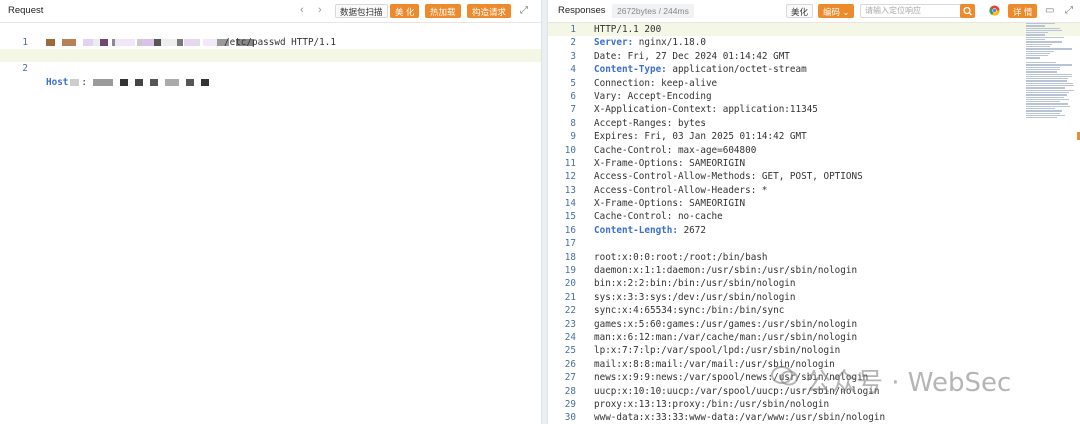  I want to click on line-value: Cache-Control: max-age=604800, so click(675, 150).